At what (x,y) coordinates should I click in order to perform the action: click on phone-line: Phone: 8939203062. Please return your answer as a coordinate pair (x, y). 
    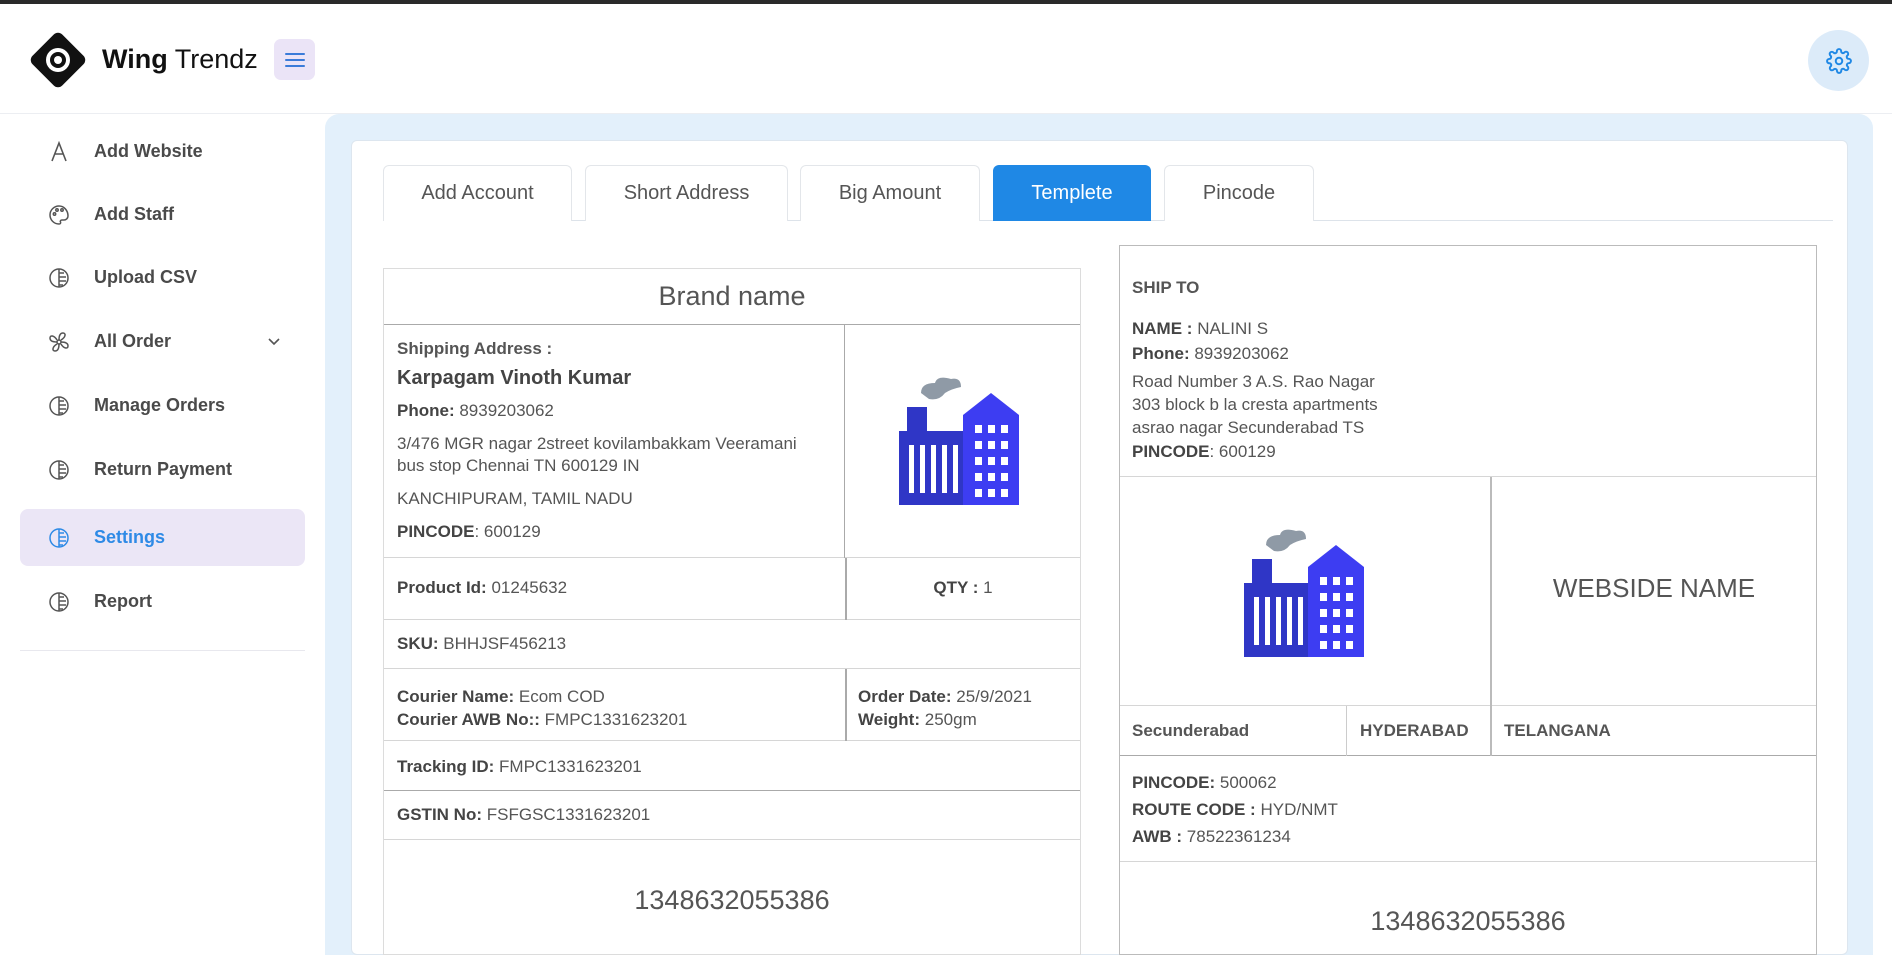
    Looking at the image, I should click on (475, 410).